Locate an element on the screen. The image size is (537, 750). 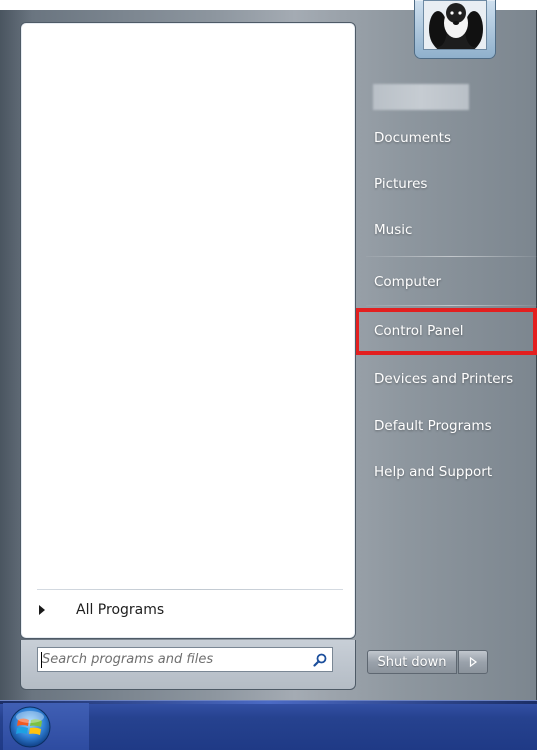
shutdown-options-button is located at coordinates (473, 662).